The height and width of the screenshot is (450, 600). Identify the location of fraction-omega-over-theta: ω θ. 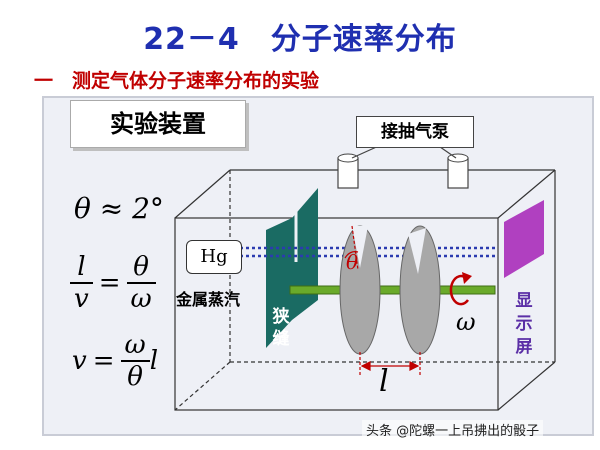
(135, 361).